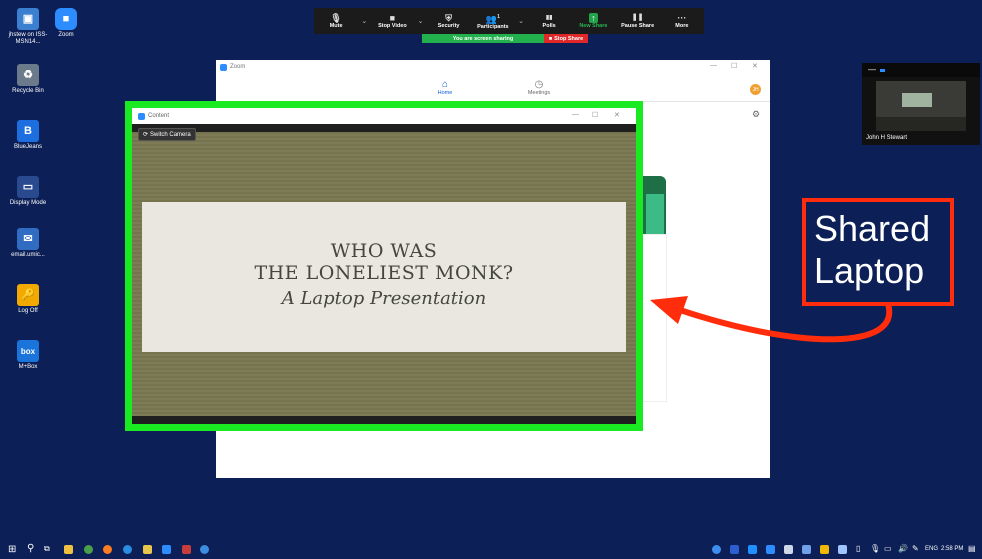 Image resolution: width=982 pixels, height=559 pixels. I want to click on avatar: JH, so click(755, 89).